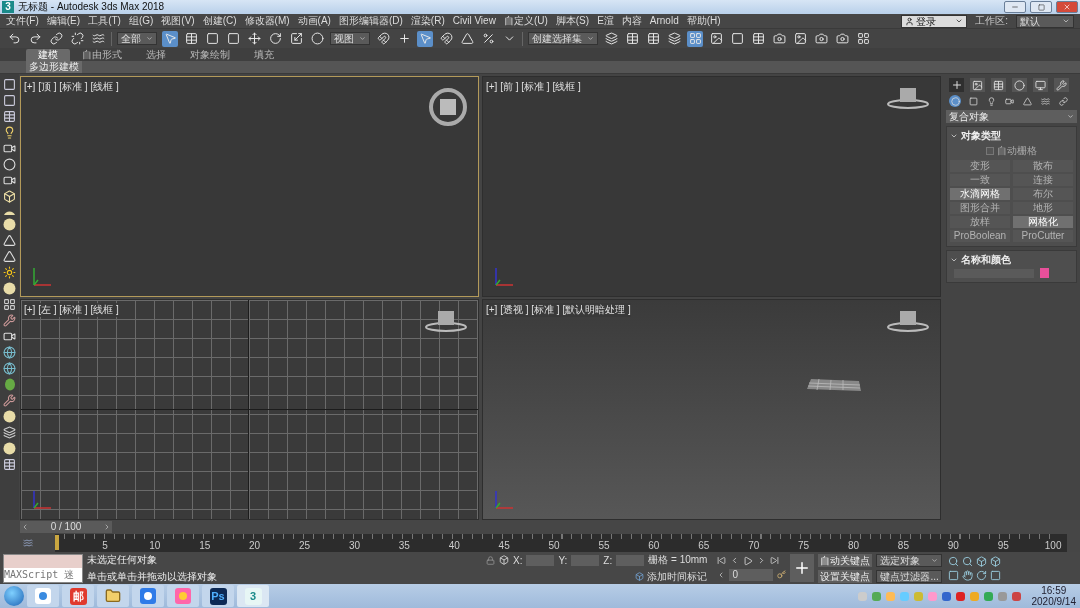 This screenshot has width=1080, height=608. I want to click on menu-item: Civil View, so click(474, 21).